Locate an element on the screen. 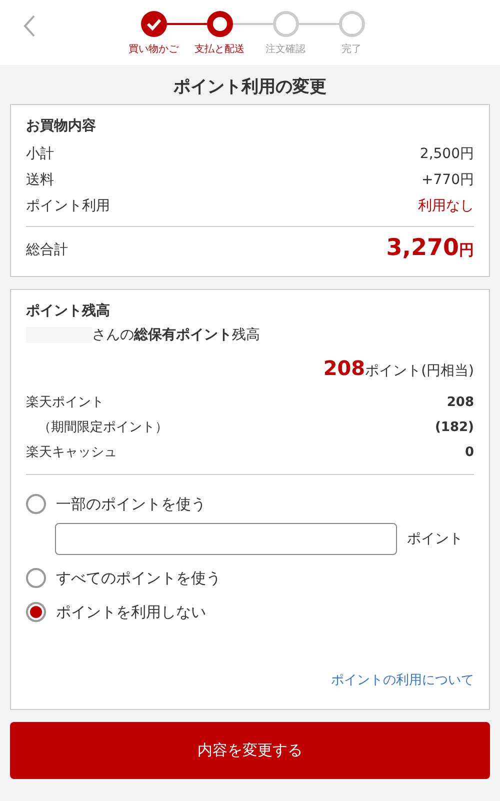 The width and height of the screenshot is (500, 801). help-link: ポイントの利用について is located at coordinates (402, 680).